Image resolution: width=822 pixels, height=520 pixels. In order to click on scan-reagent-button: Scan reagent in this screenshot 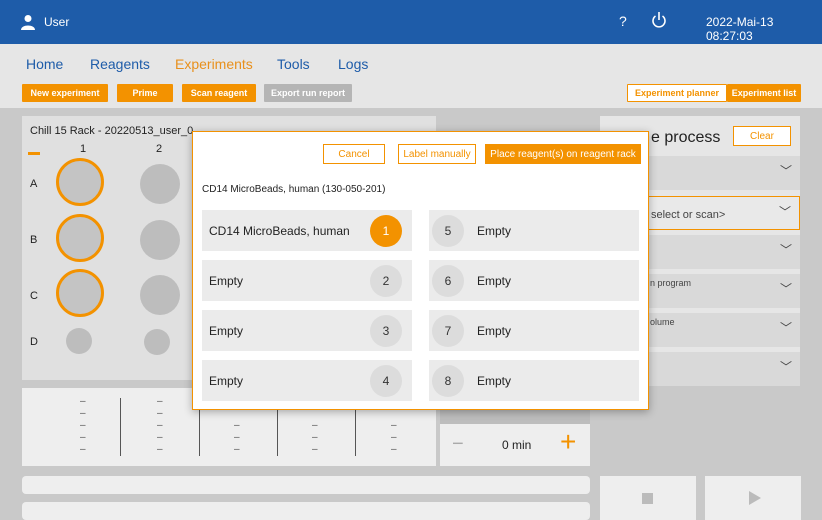, I will do `click(219, 93)`.